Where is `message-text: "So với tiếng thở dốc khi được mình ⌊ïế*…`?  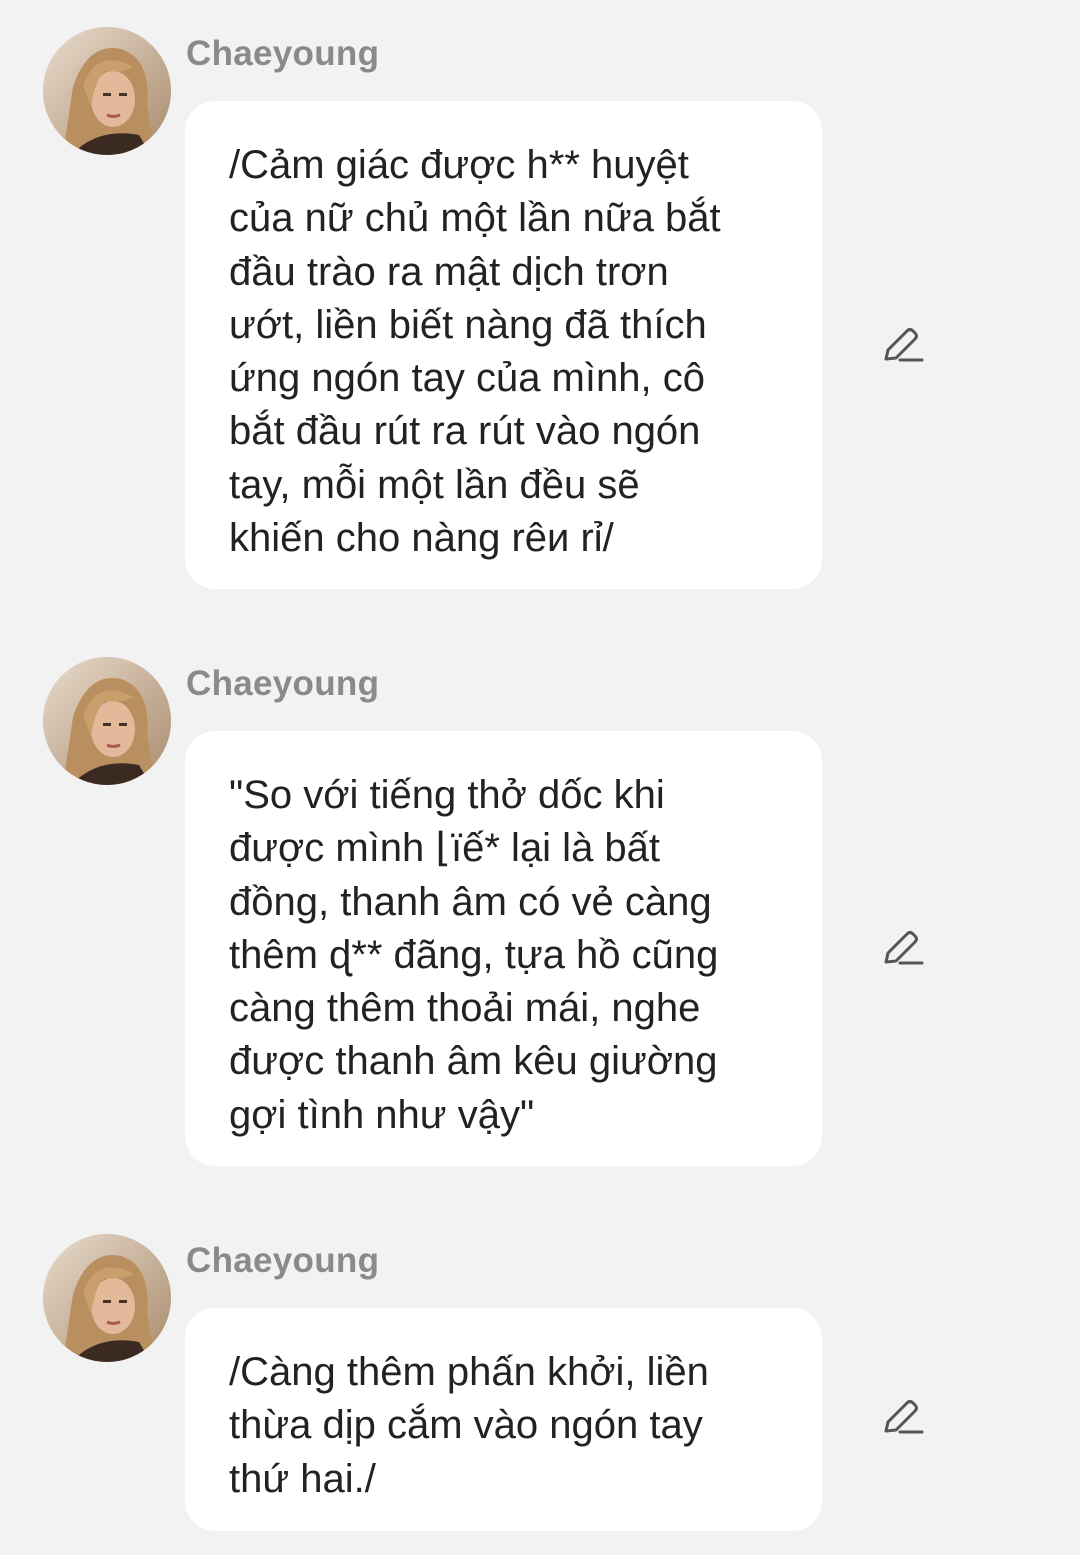 message-text: "So với tiếng thở dốc khi được mình ⌊ïế*… is located at coordinates (474, 955).